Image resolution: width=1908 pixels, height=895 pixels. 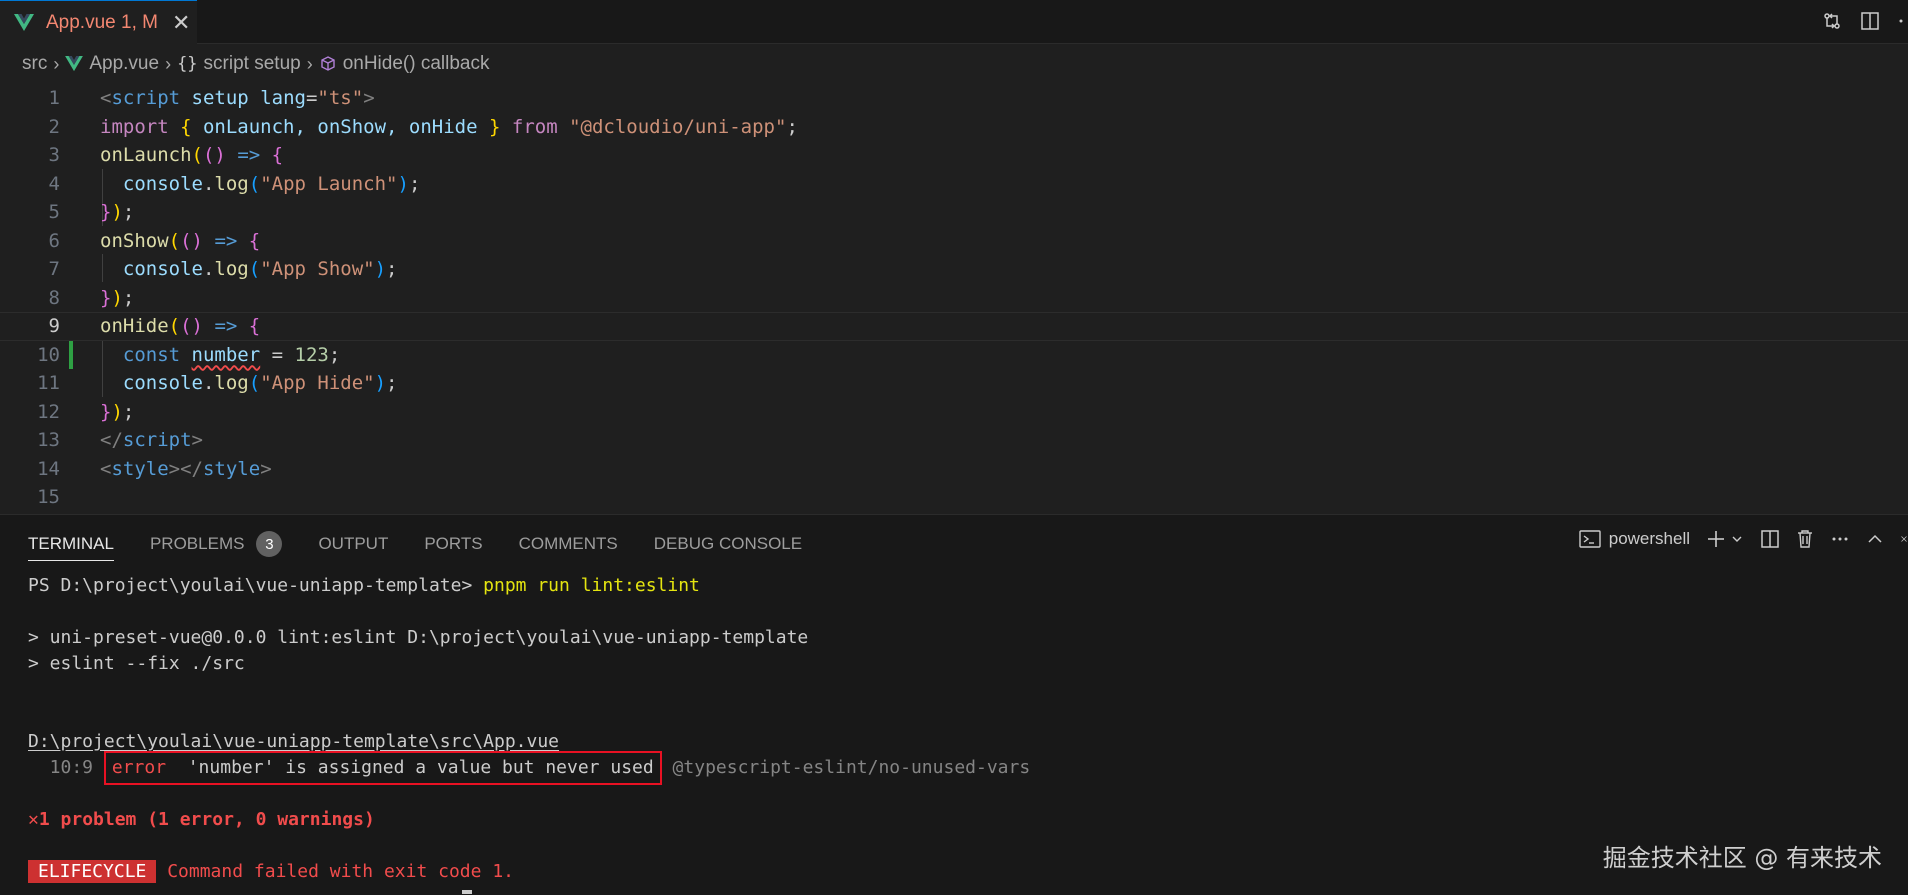 I want to click on close-icon, so click(x=1904, y=539).